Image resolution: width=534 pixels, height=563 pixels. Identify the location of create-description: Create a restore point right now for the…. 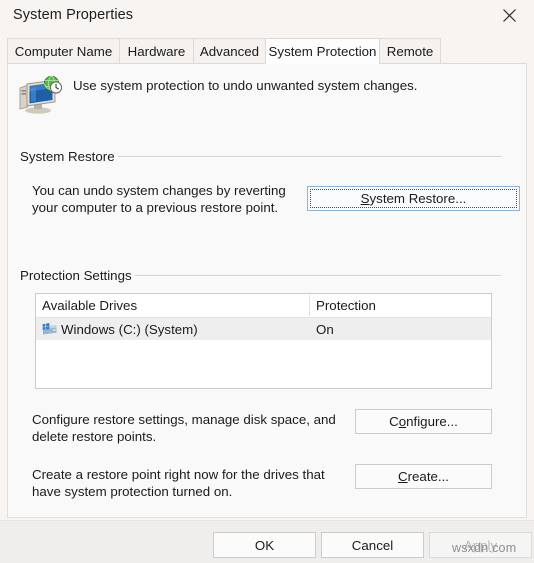
(197, 483).